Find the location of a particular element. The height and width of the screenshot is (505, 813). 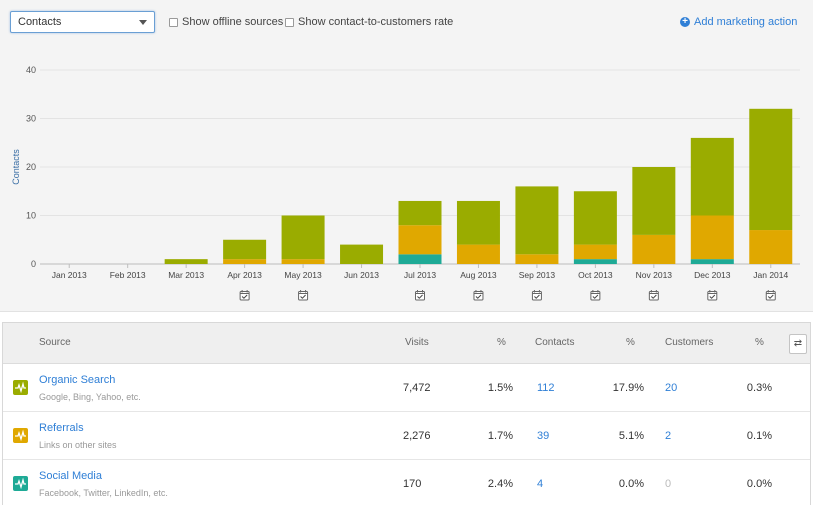

x-tick-label: Nov 2013 is located at coordinates (654, 275).